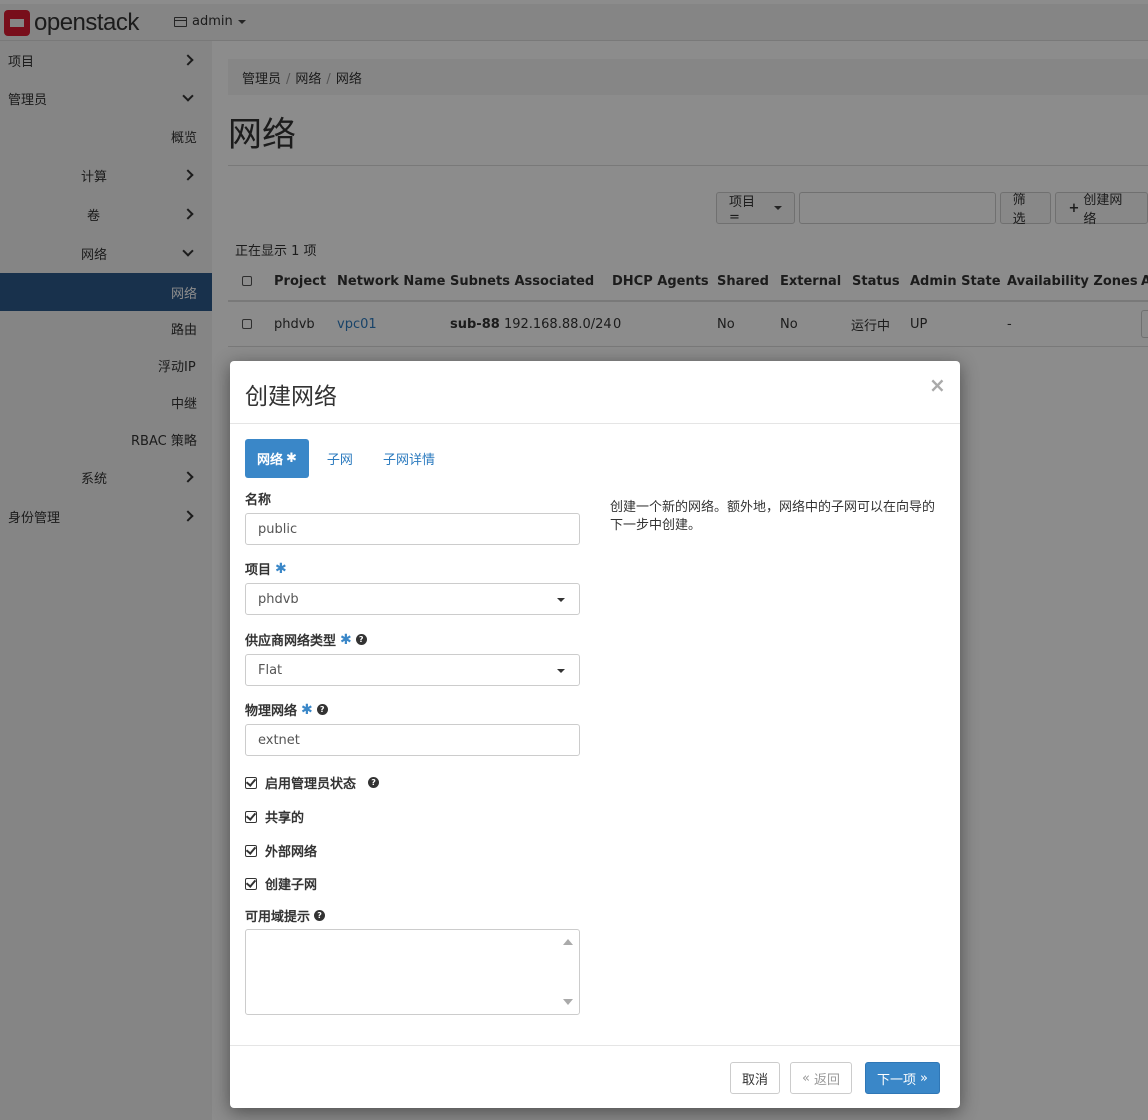 The width and height of the screenshot is (1148, 1120). I want to click on cancel-label: 取消, so click(755, 1080).